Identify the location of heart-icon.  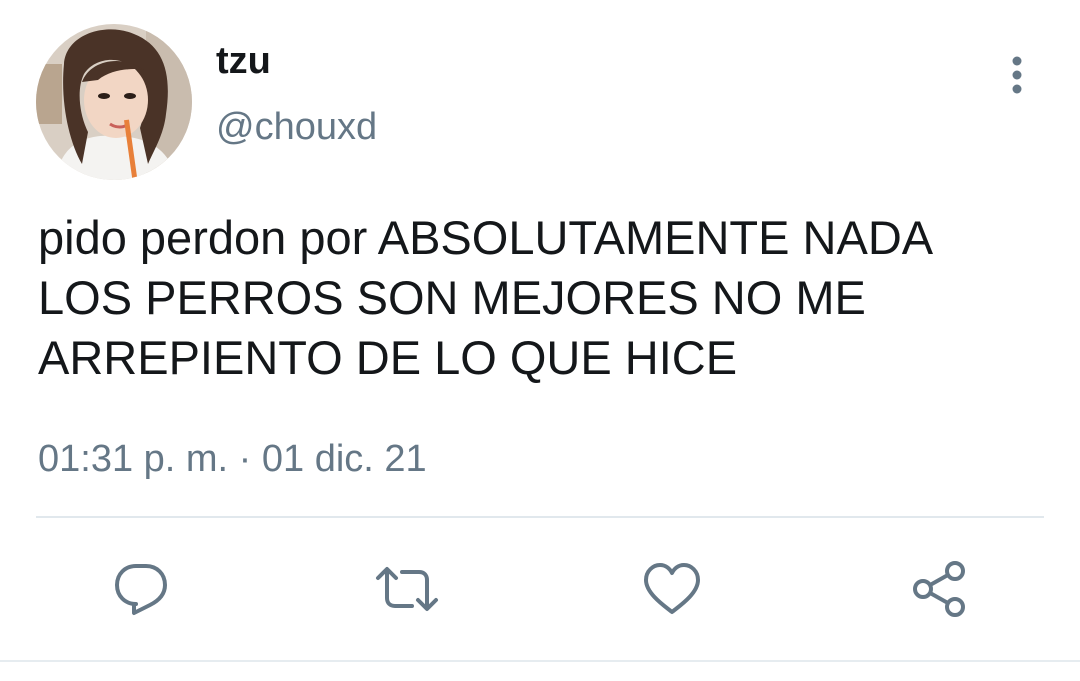
(672, 588).